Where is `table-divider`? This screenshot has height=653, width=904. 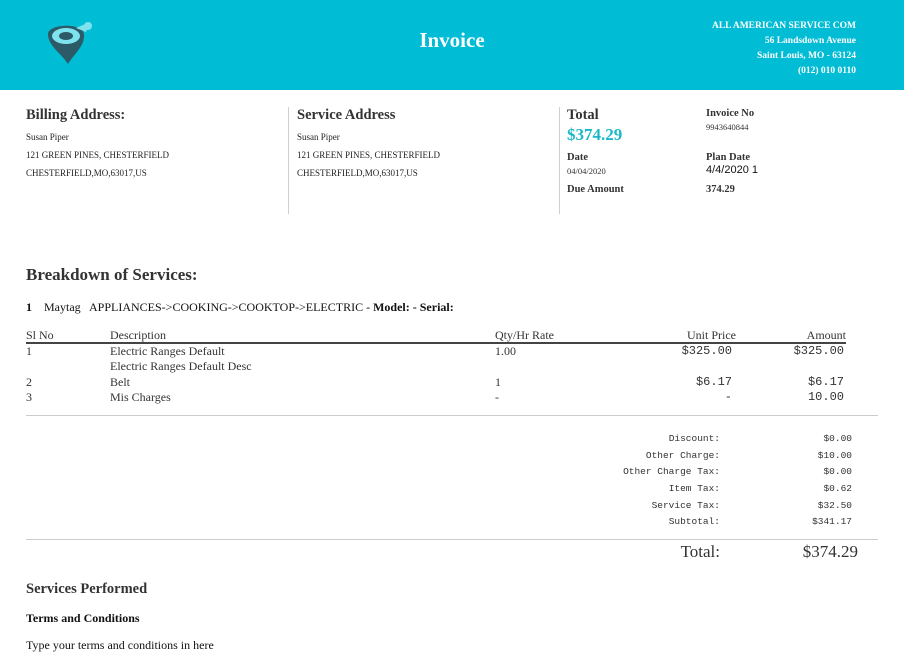 table-divider is located at coordinates (452, 415).